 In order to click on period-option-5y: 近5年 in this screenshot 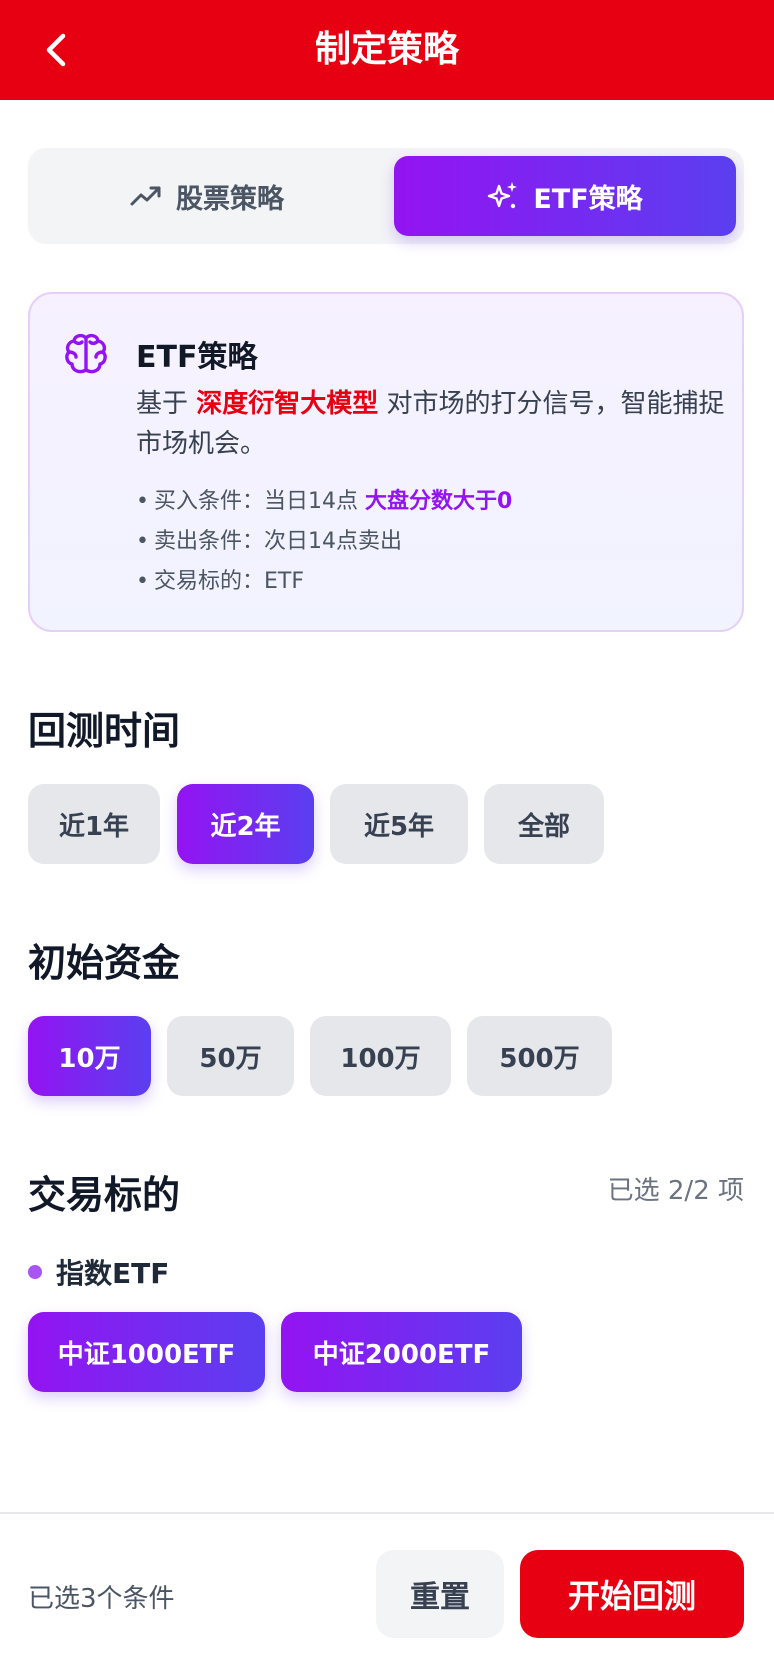, I will do `click(399, 824)`.